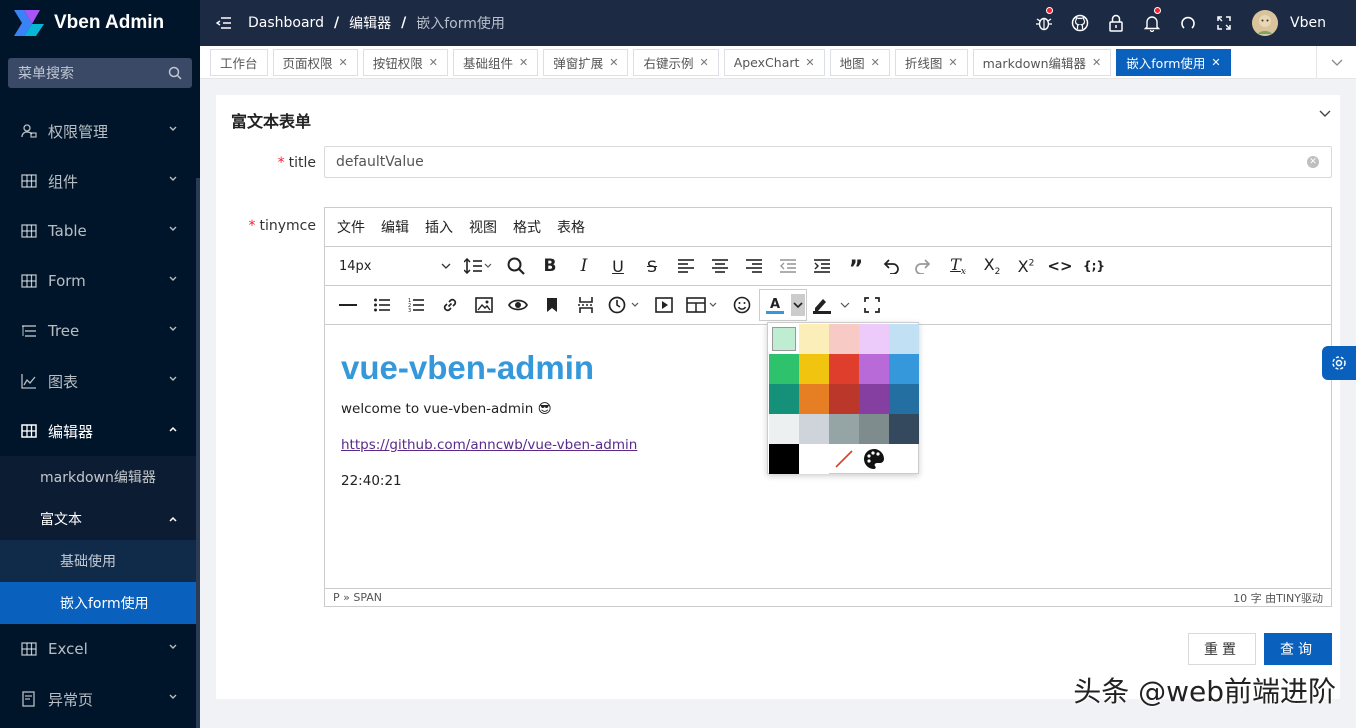  Describe the element at coordinates (754, 266) in the screenshot. I see `align-right-icon` at that location.